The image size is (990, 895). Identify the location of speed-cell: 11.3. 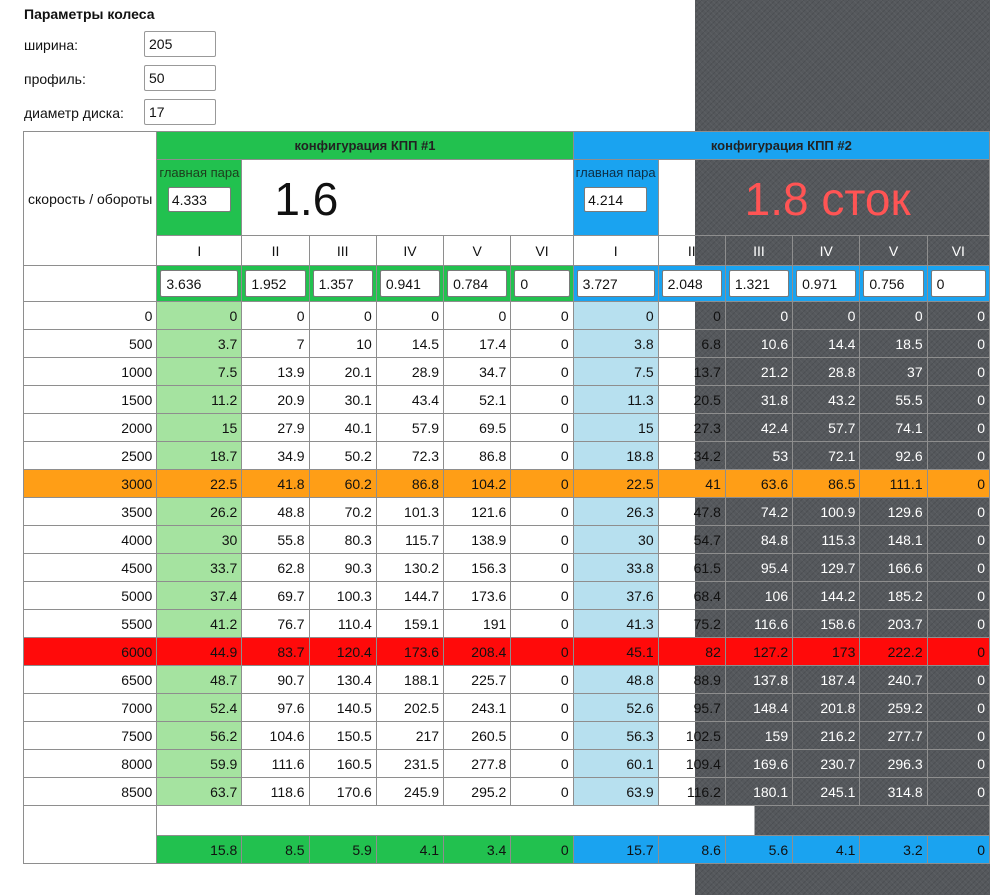
(615, 399).